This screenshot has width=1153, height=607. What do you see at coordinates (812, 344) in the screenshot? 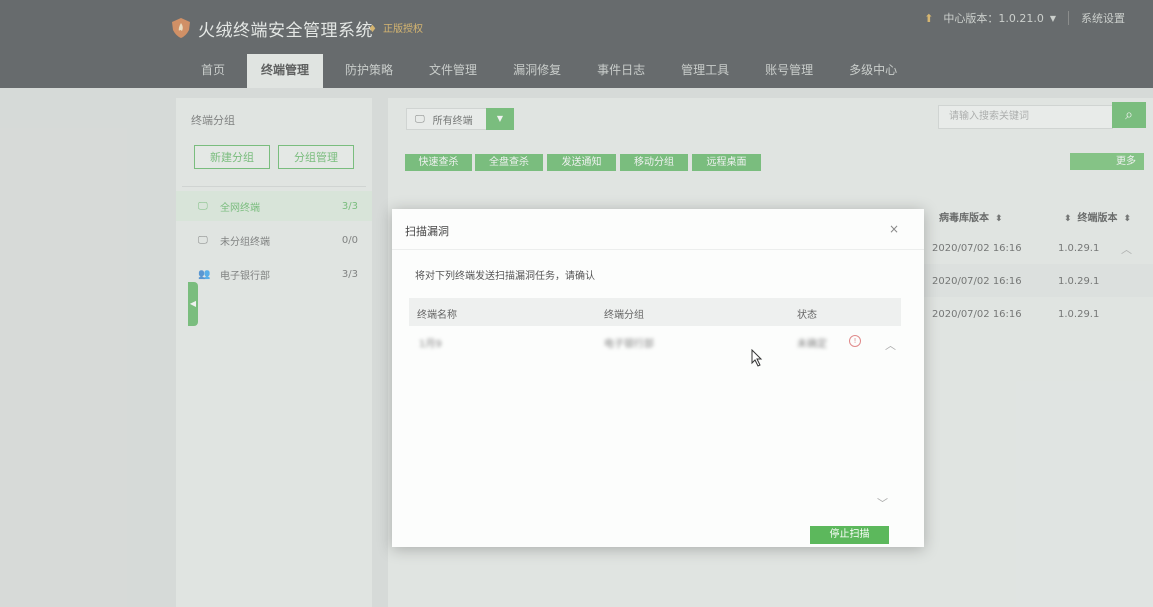
I see `status-cell: 未确定` at bounding box center [812, 344].